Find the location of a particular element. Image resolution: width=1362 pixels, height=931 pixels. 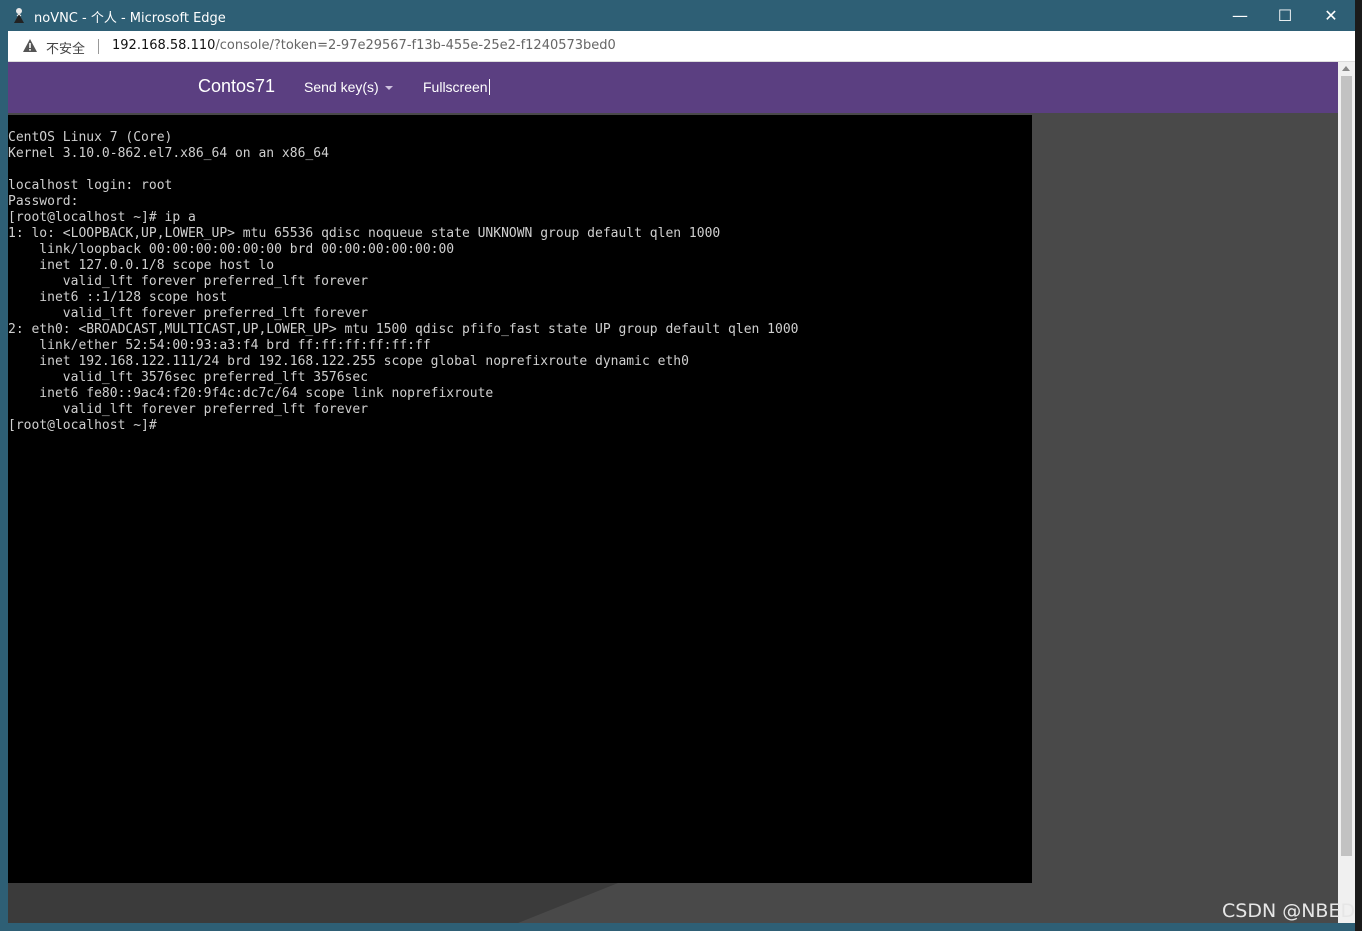

console-line: inet 127.0.0.1/8 scope host lo is located at coordinates (141, 265).